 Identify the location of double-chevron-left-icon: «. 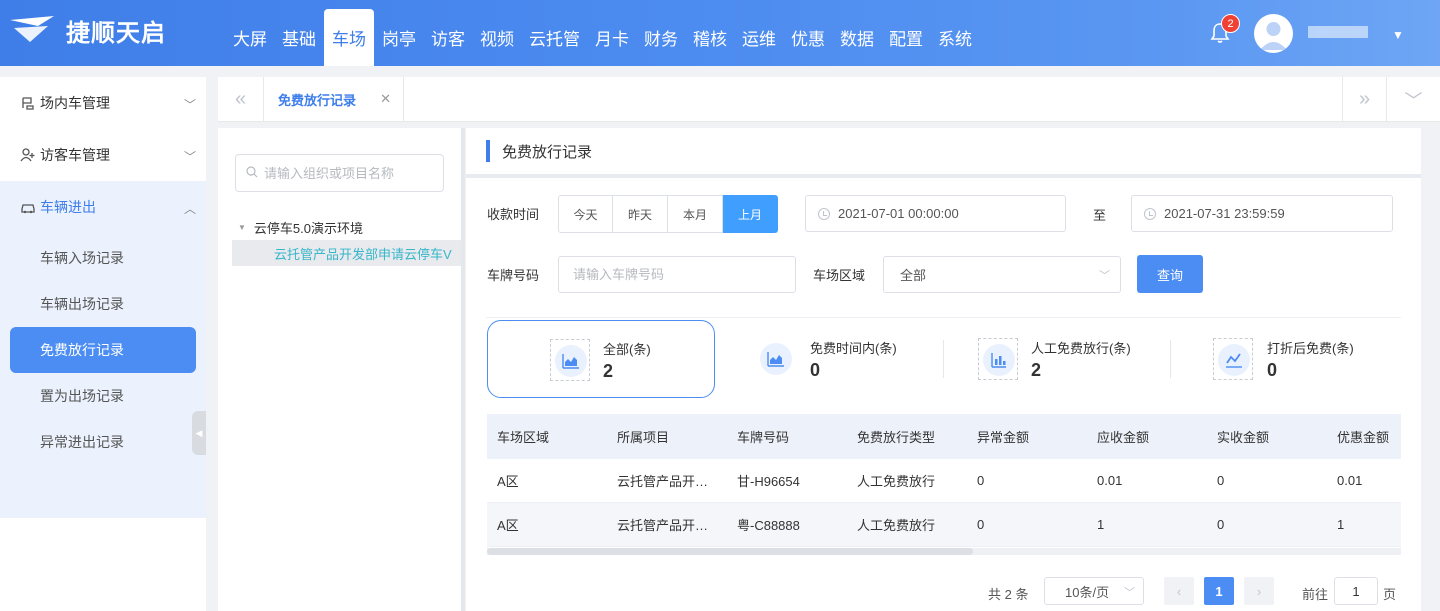
(241, 99).